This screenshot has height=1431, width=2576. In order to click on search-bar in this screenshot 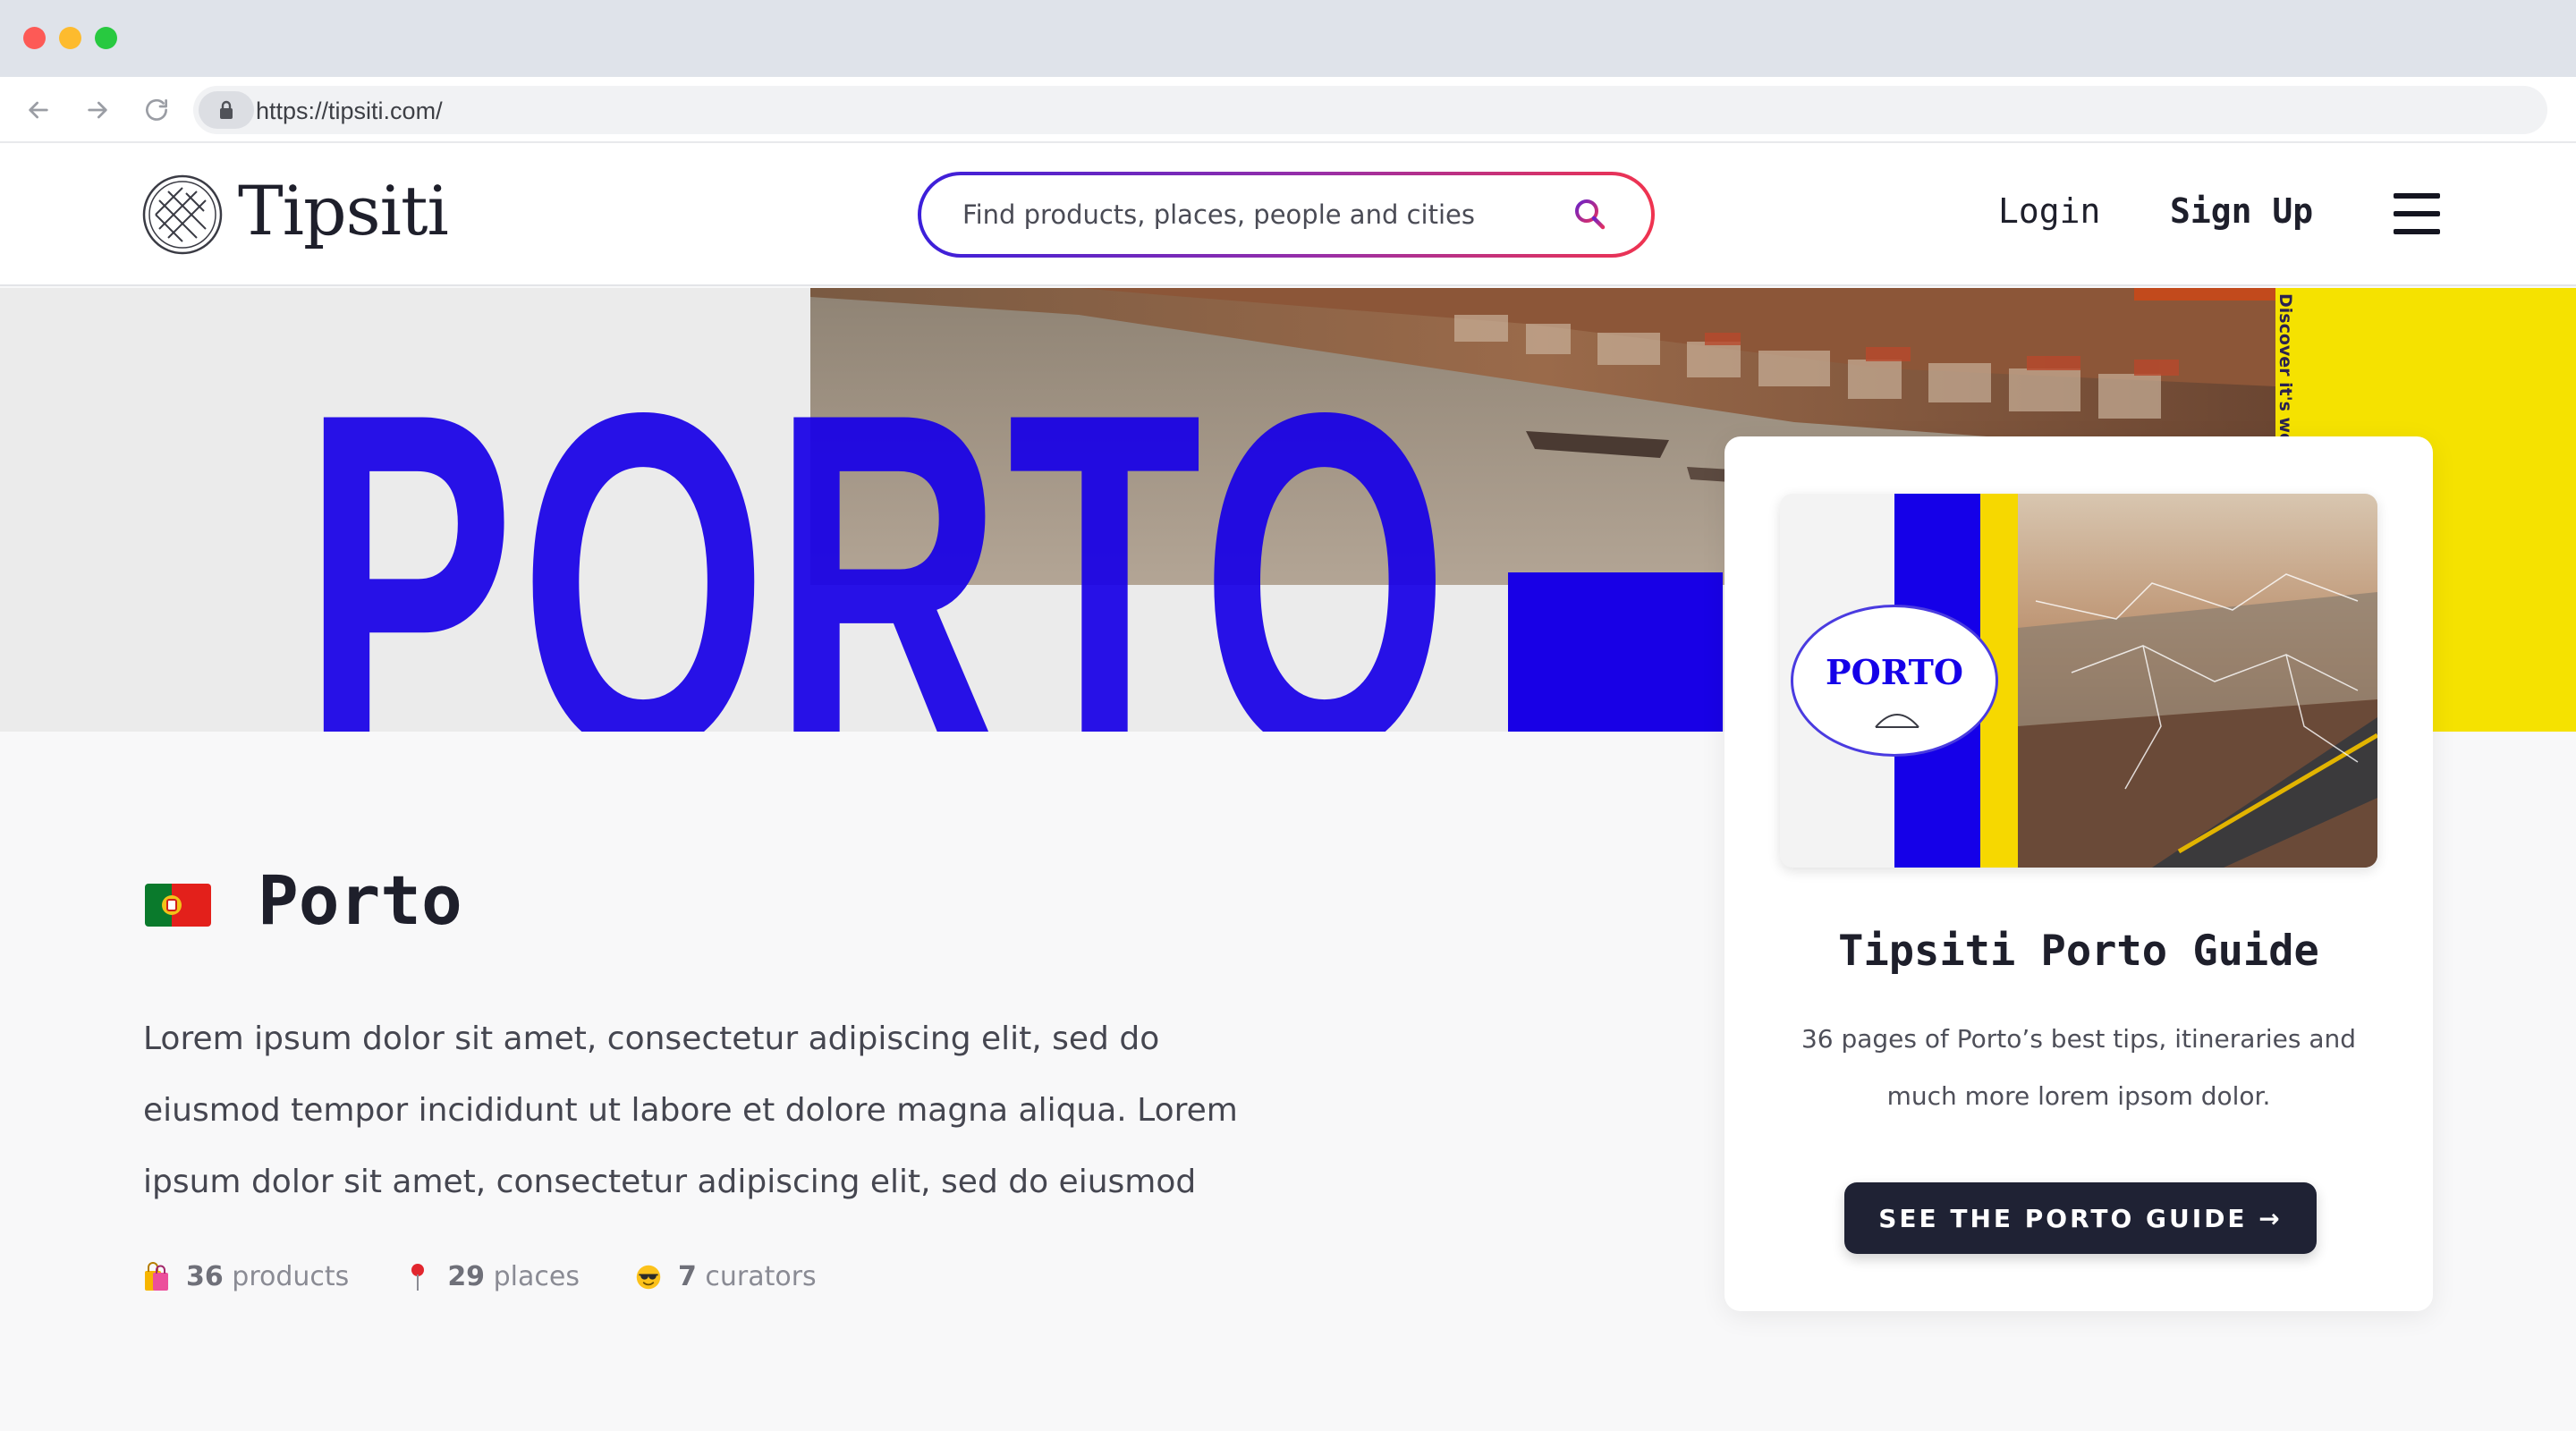, I will do `click(1286, 215)`.